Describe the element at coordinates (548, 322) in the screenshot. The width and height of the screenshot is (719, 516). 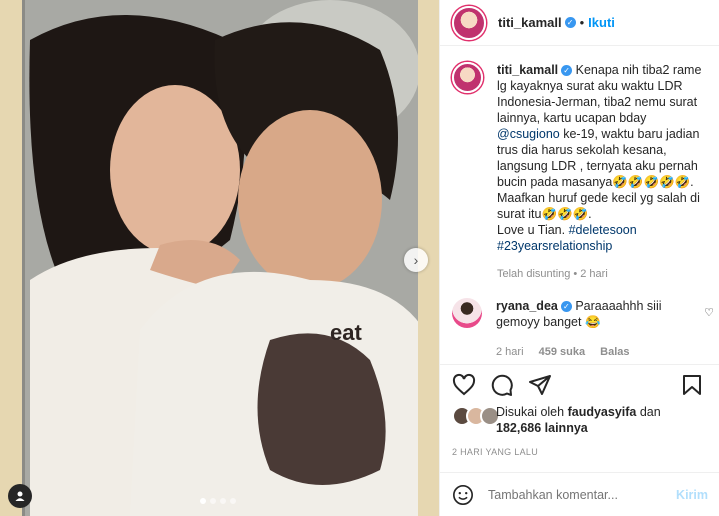
I see `comment-line: gemoyy banget 😂` at that location.